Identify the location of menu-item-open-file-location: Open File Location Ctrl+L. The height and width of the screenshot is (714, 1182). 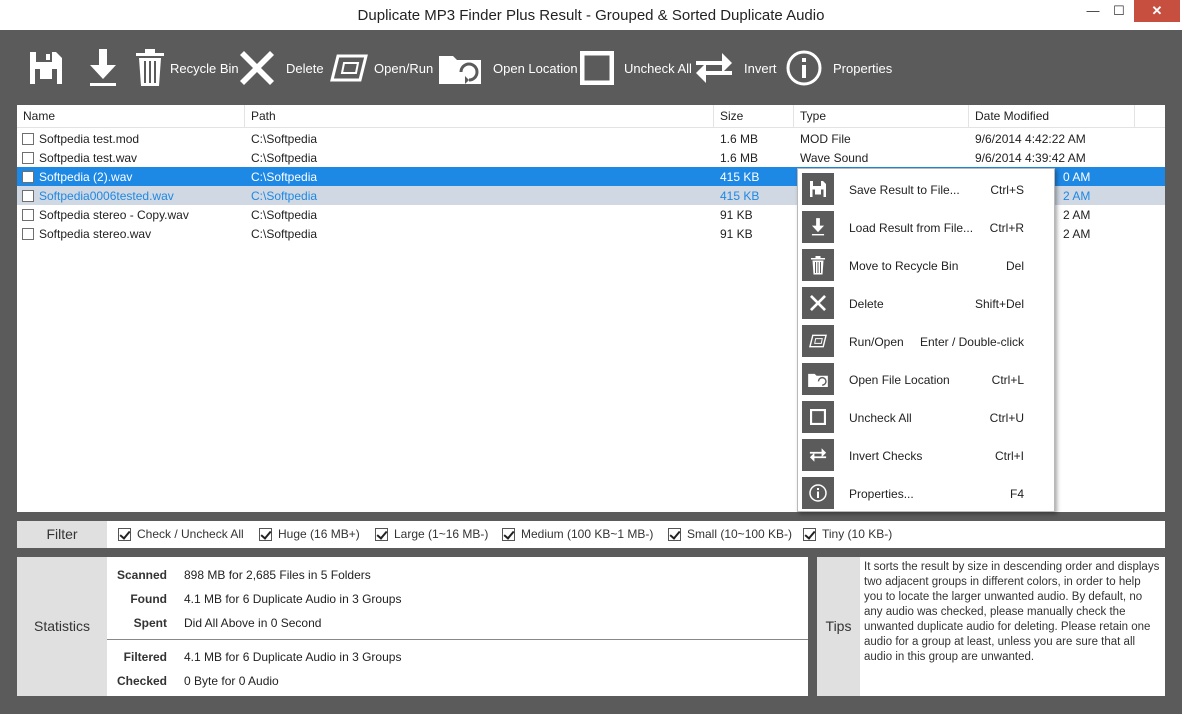
(926, 379).